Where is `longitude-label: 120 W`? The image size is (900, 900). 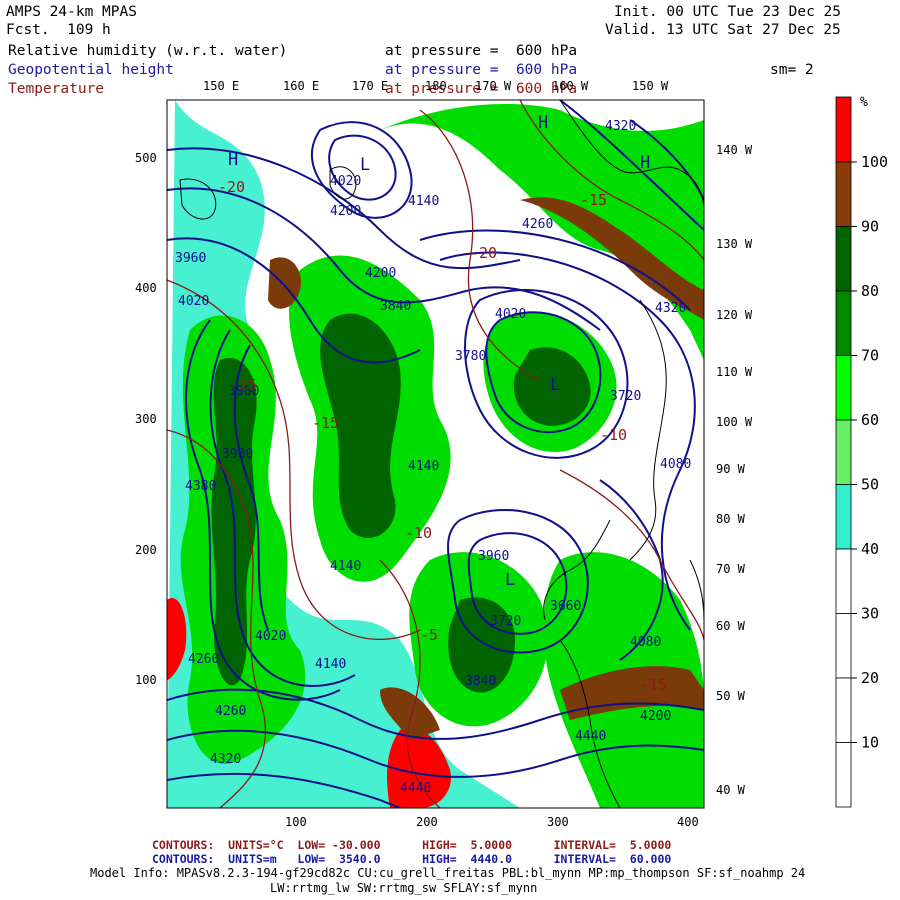
longitude-label: 120 W is located at coordinates (734, 315).